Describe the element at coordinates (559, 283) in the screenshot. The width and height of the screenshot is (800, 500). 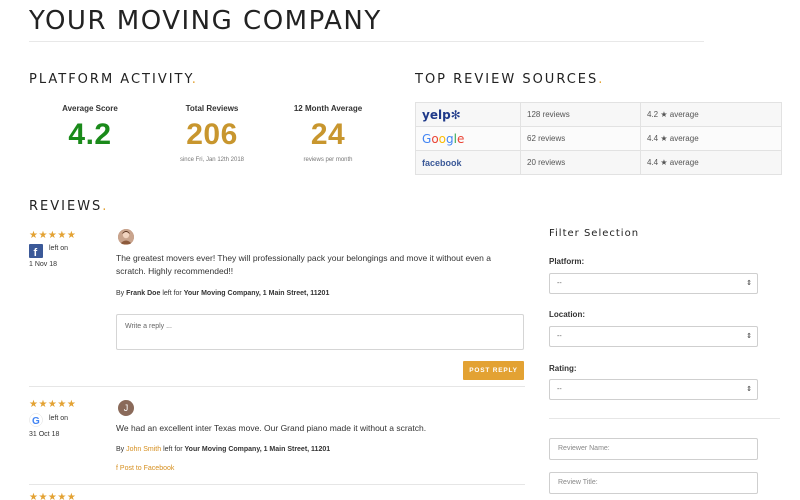
I see `platform-select-value: --` at that location.